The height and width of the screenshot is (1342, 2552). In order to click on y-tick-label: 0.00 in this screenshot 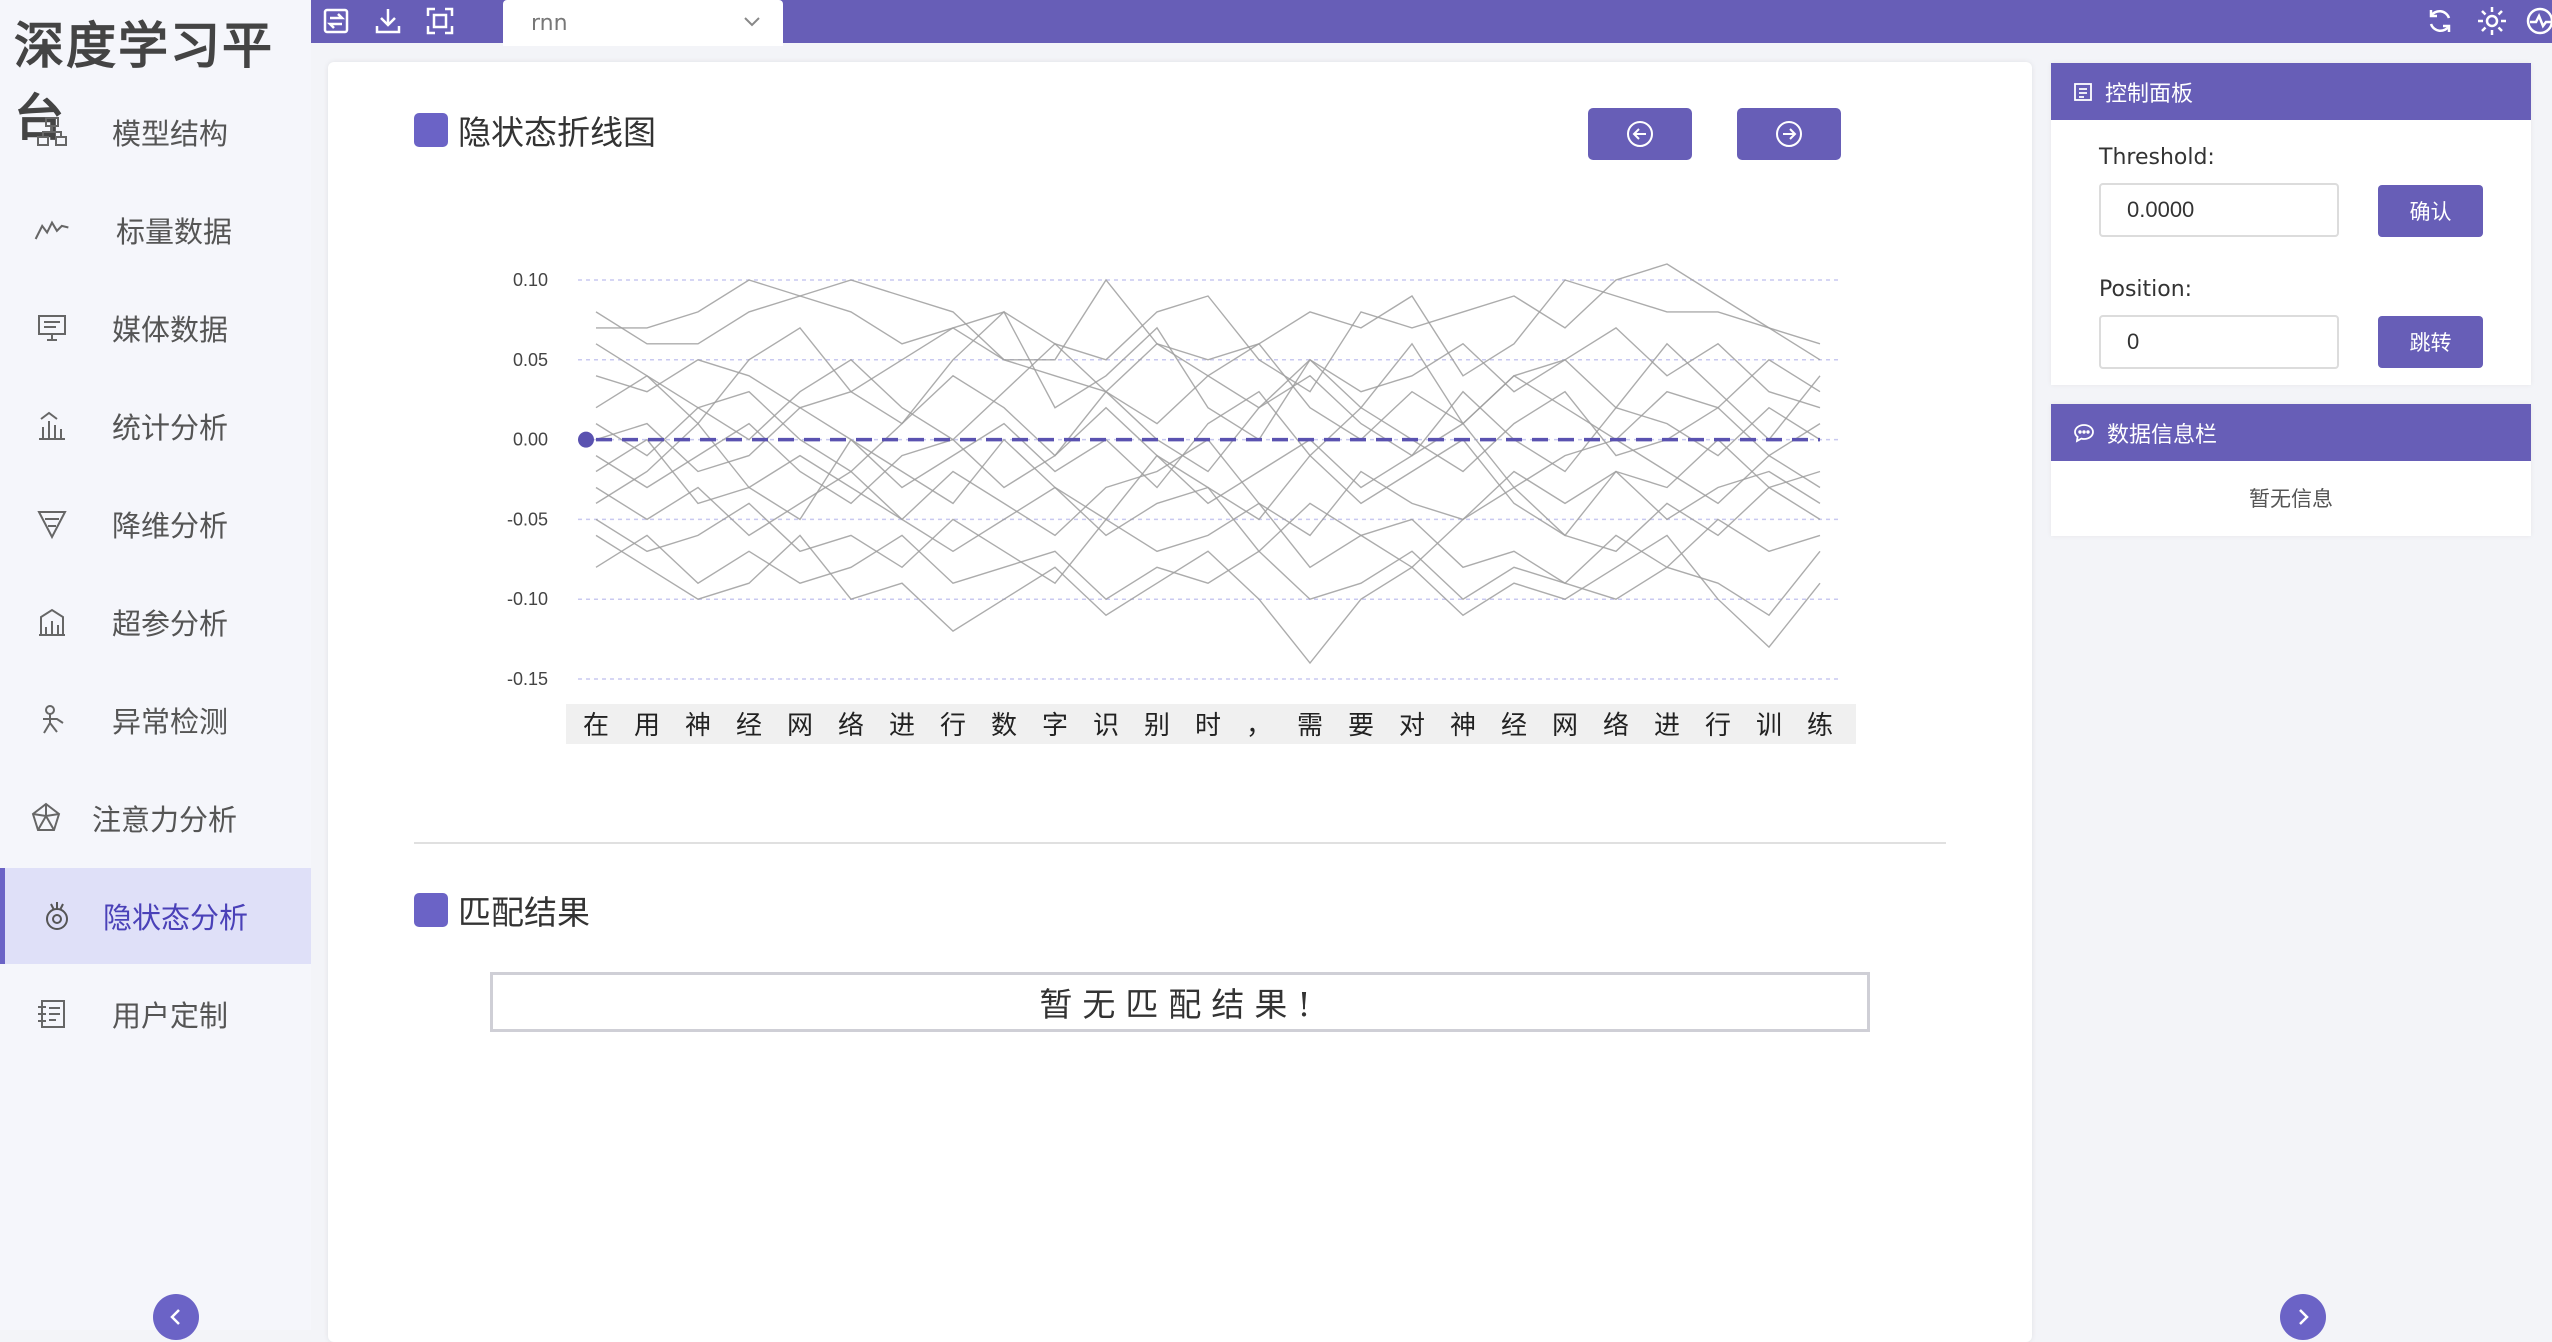, I will do `click(530, 440)`.